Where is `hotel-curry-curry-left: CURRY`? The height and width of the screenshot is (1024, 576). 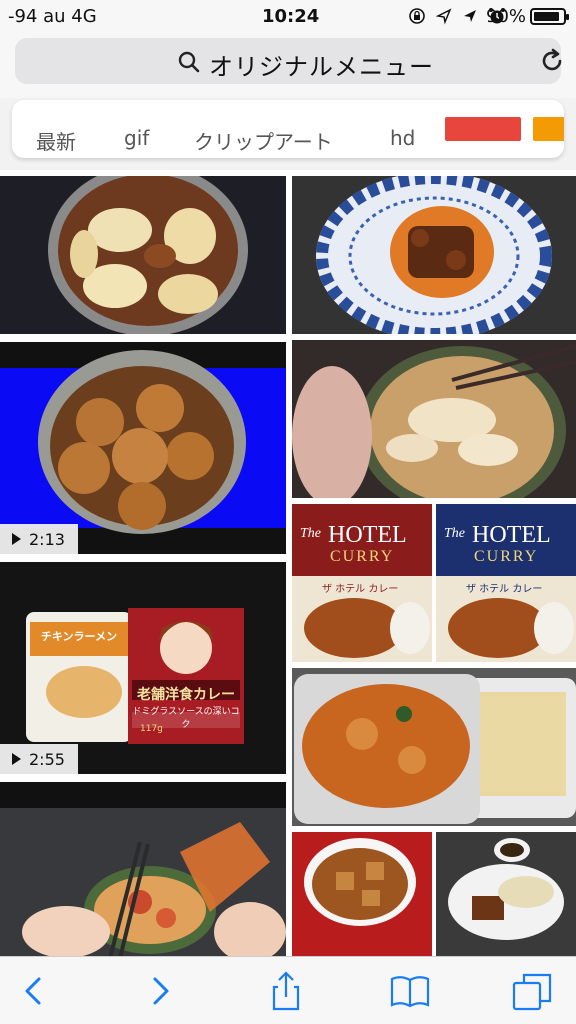 hotel-curry-curry-left: CURRY is located at coordinates (362, 556).